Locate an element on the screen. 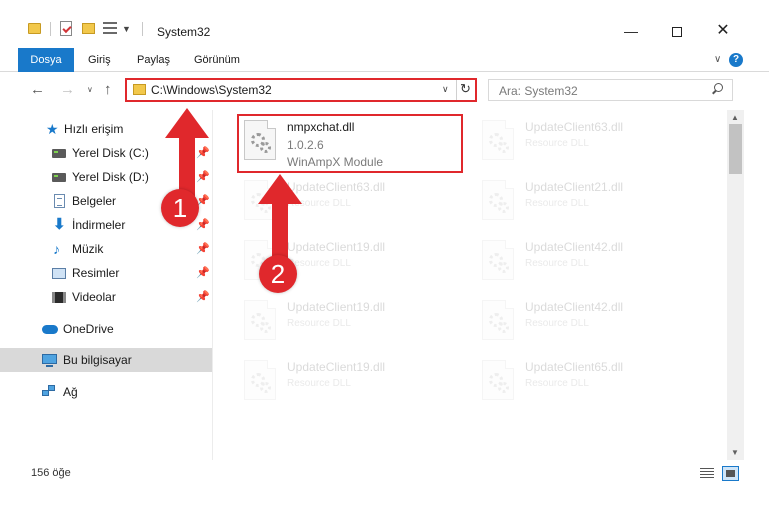 This screenshot has width=769, height=510. large-icons-view-icon is located at coordinates (730, 473).